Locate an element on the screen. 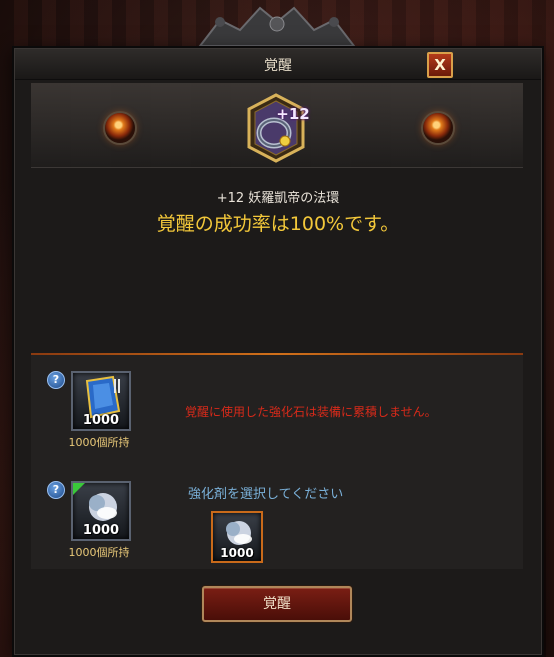 This screenshot has width=554, height=657. stone-help-icon: ? is located at coordinates (56, 380).